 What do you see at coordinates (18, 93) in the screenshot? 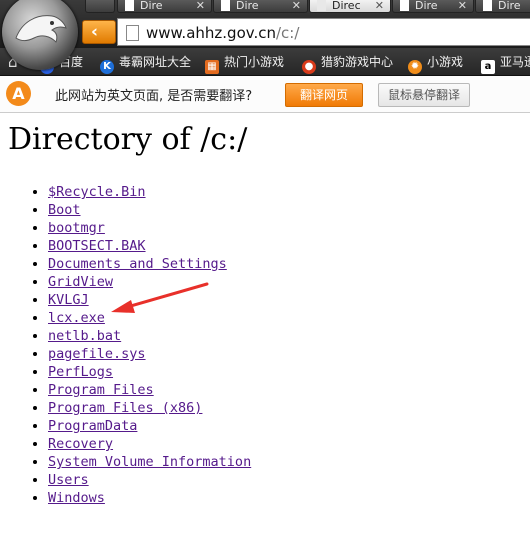
I see `translate-logo-icon: A` at bounding box center [18, 93].